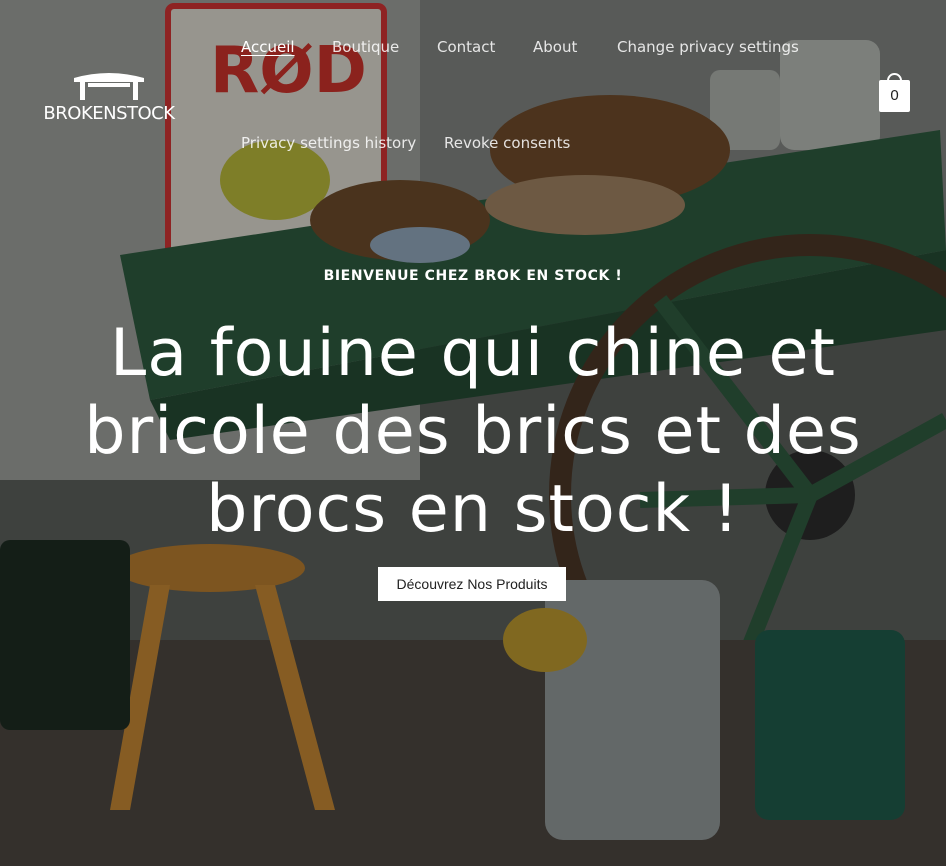 The image size is (946, 866). Describe the element at coordinates (109, 113) in the screenshot. I see `brand-name: BROKENSTOCK` at that location.